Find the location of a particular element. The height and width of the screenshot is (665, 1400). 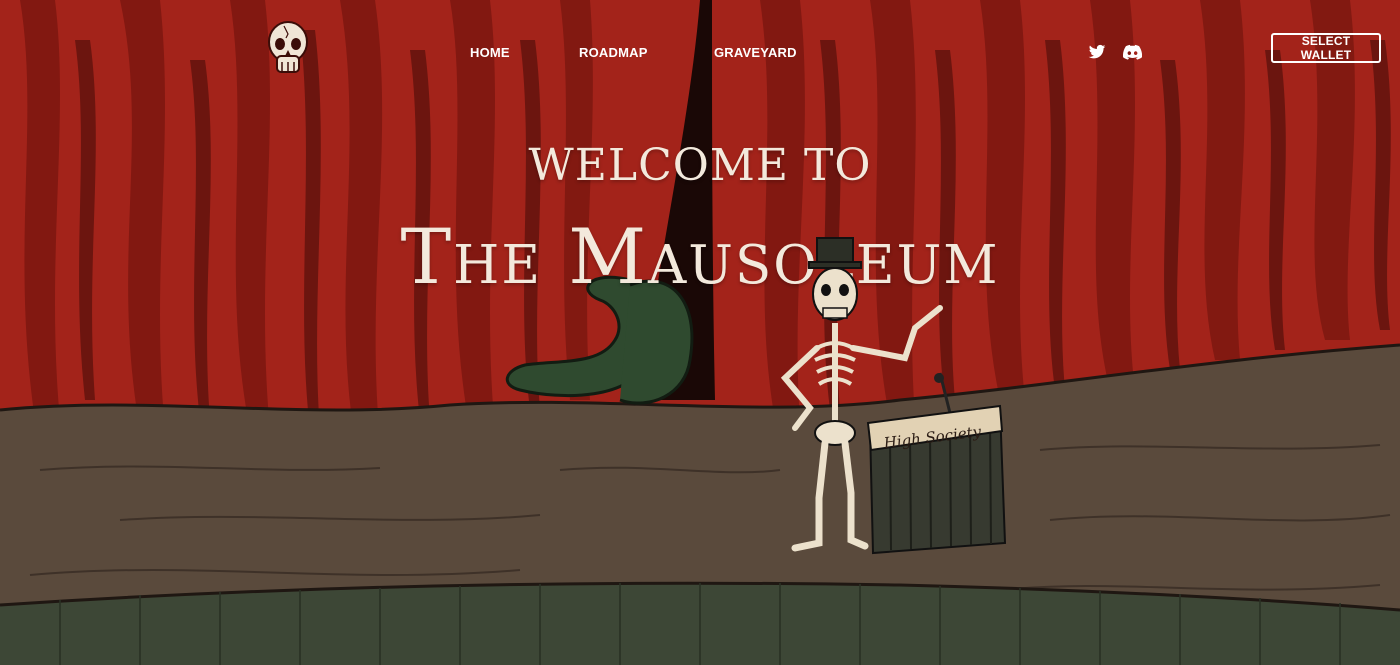

skeleton-host-icon: High Society is located at coordinates (893, 396).